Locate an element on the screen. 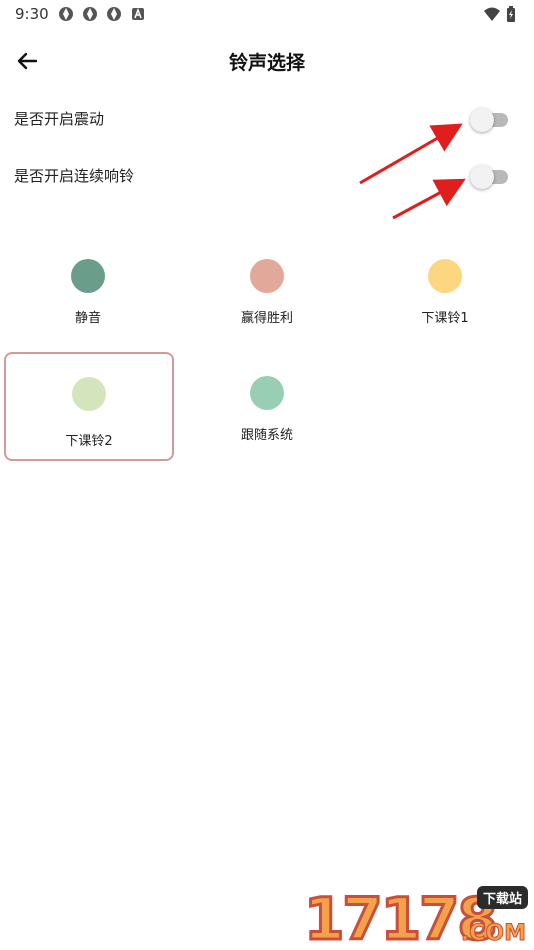  ringtone-label: 下课铃2 is located at coordinates (89, 441).